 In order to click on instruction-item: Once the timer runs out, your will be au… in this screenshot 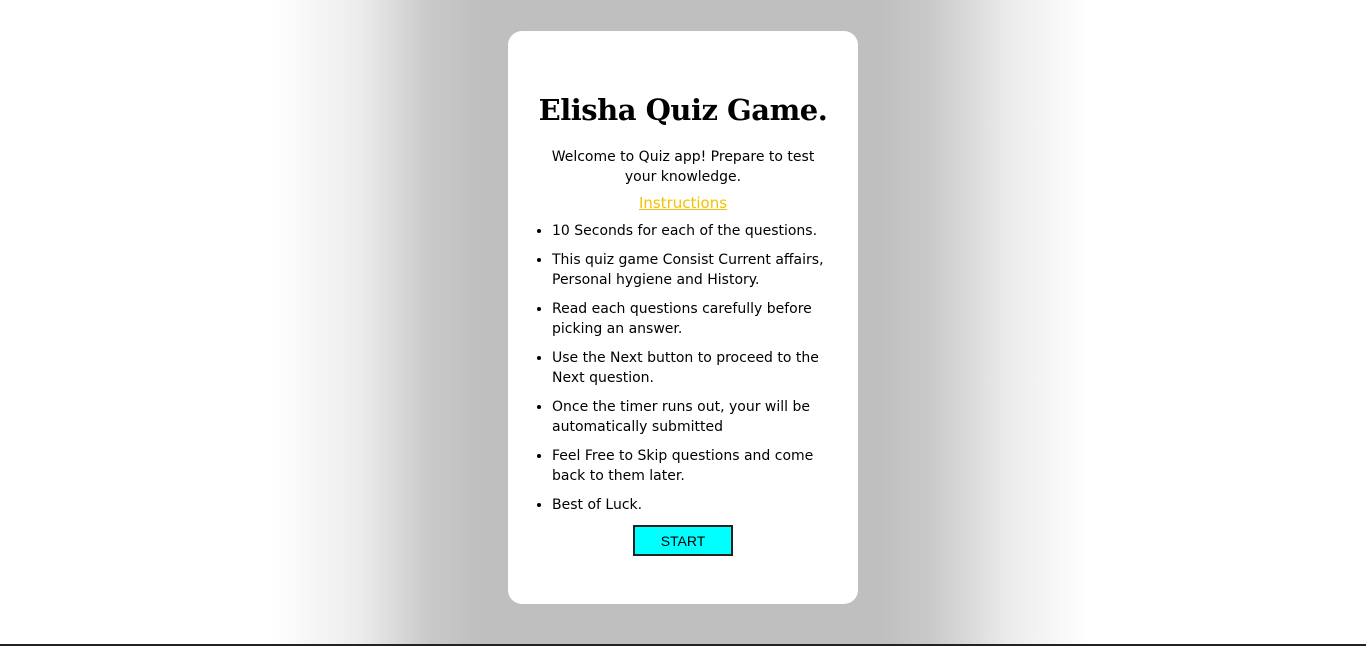, I will do `click(693, 417)`.